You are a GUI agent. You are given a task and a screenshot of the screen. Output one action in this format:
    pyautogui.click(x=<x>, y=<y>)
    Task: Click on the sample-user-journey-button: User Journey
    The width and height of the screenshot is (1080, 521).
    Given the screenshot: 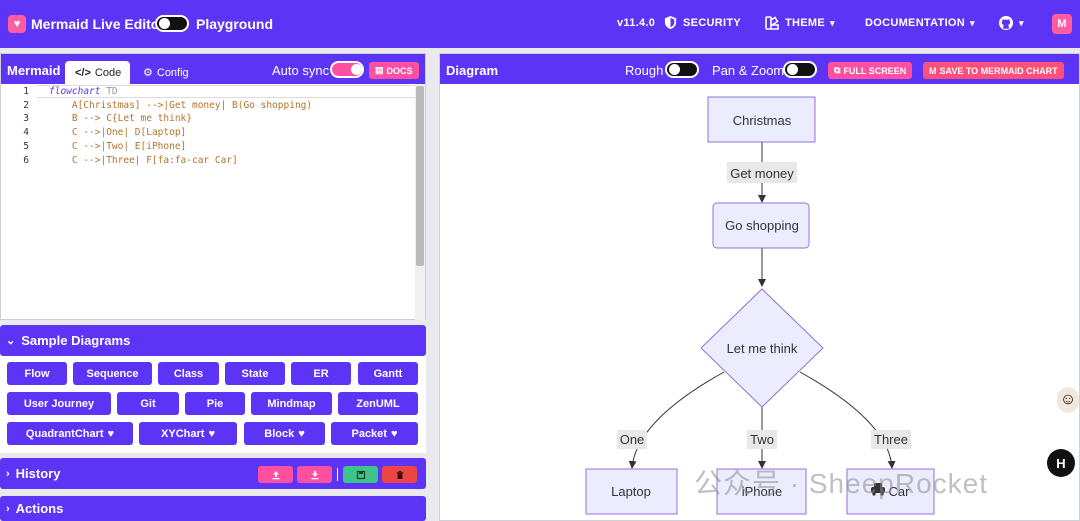 What is the action you would take?
    pyautogui.click(x=59, y=403)
    